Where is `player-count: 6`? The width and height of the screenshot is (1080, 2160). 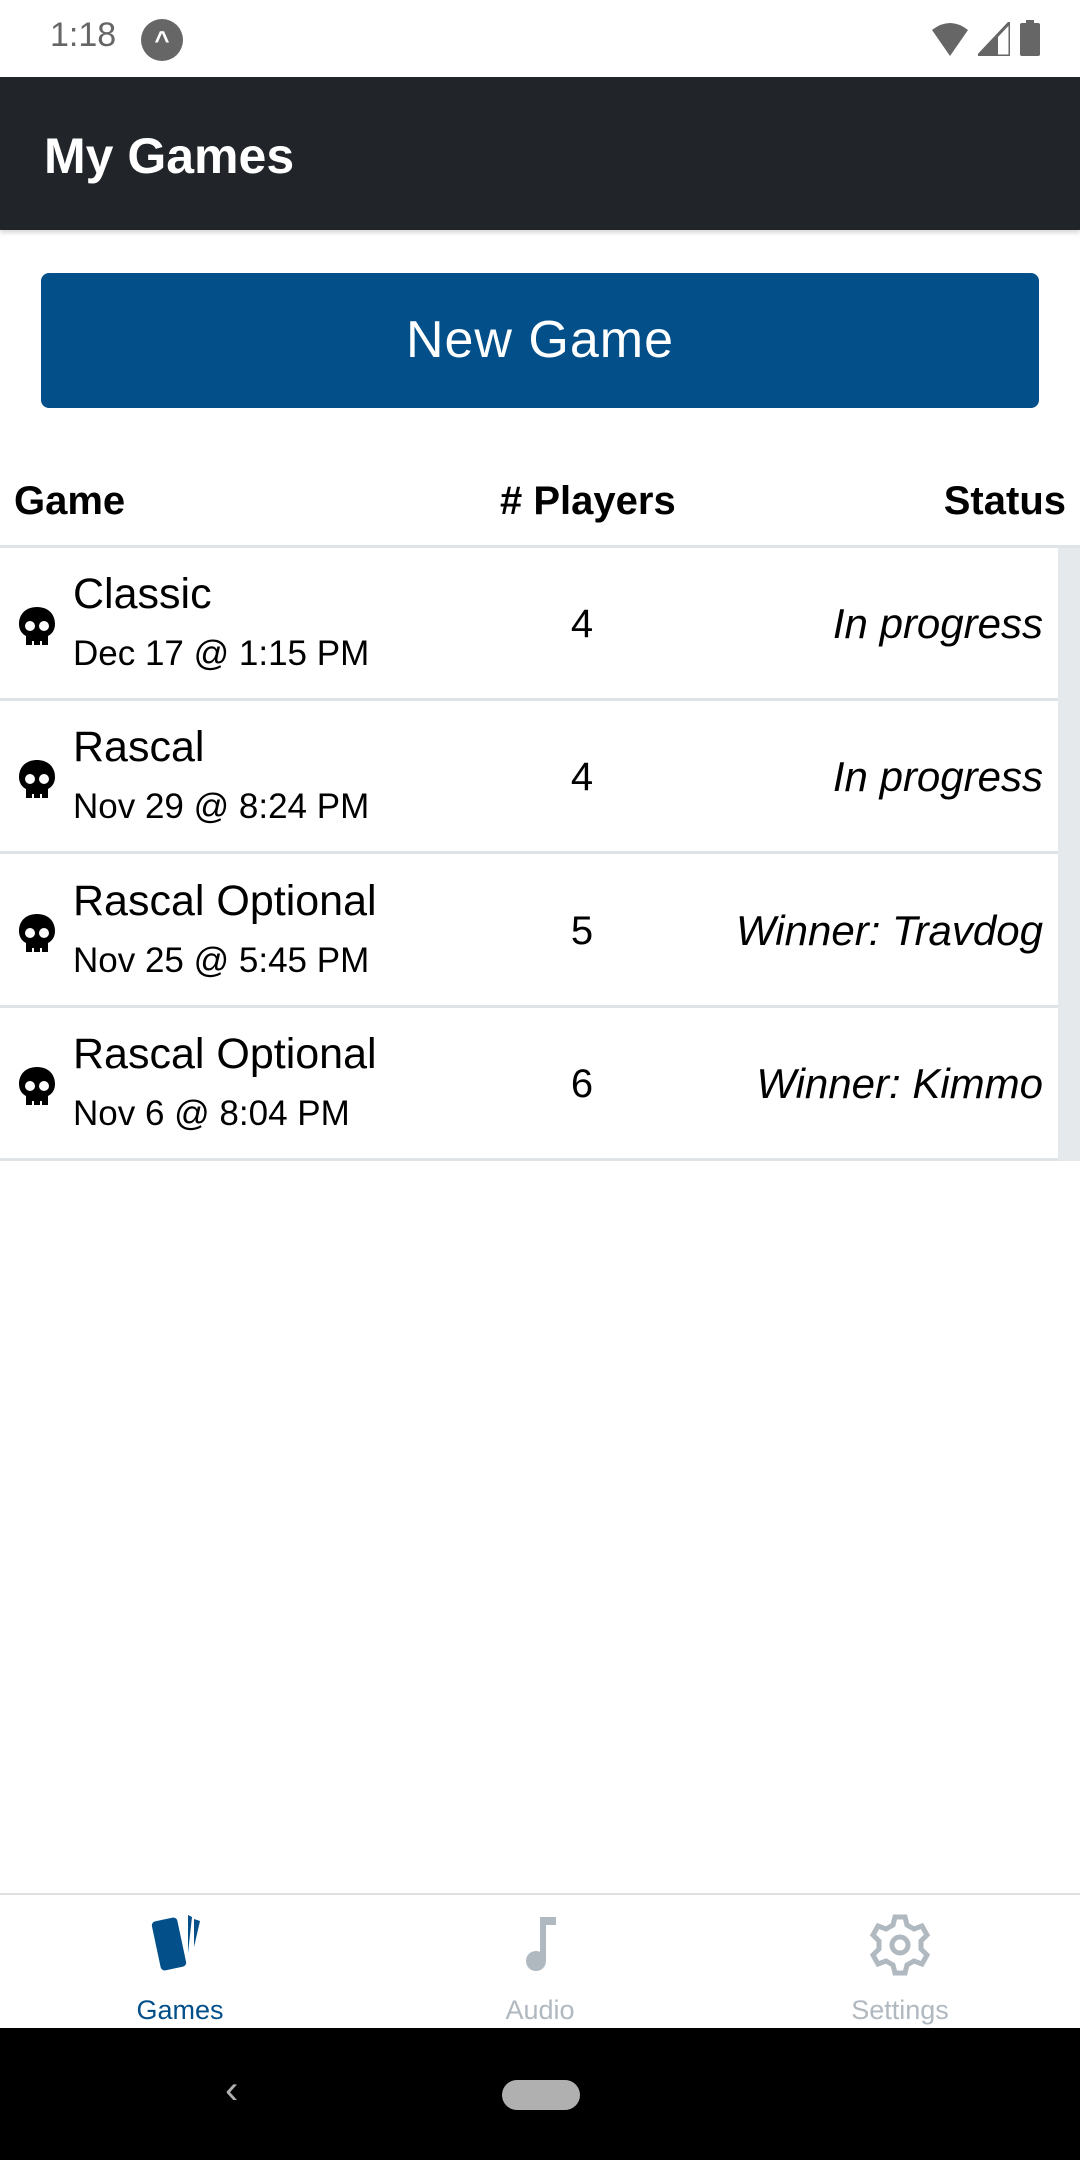 player-count: 6 is located at coordinates (582, 1083).